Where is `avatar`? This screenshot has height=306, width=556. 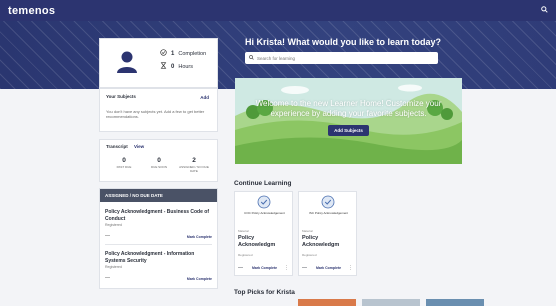
avatar is located at coordinates (127, 61).